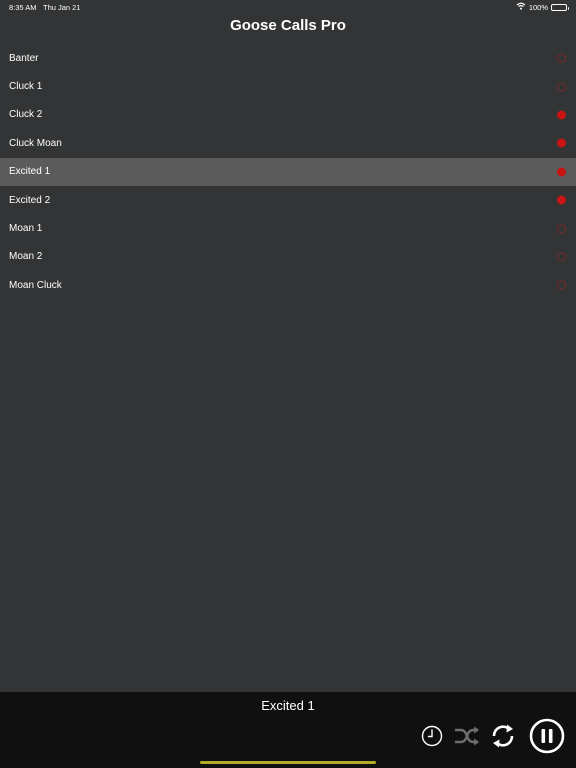 This screenshot has height=768, width=576. Describe the element at coordinates (26, 229) in the screenshot. I see `call-label: Moan 1` at that location.